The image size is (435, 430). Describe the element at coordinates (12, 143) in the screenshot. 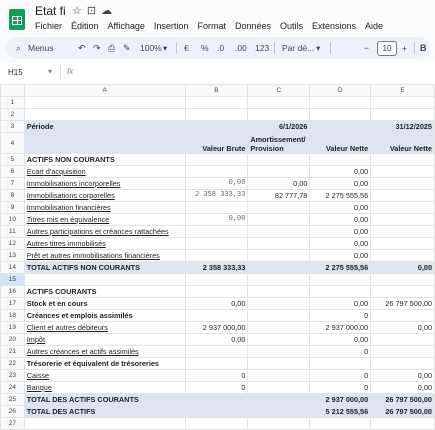

I see `row-header: 4` at that location.